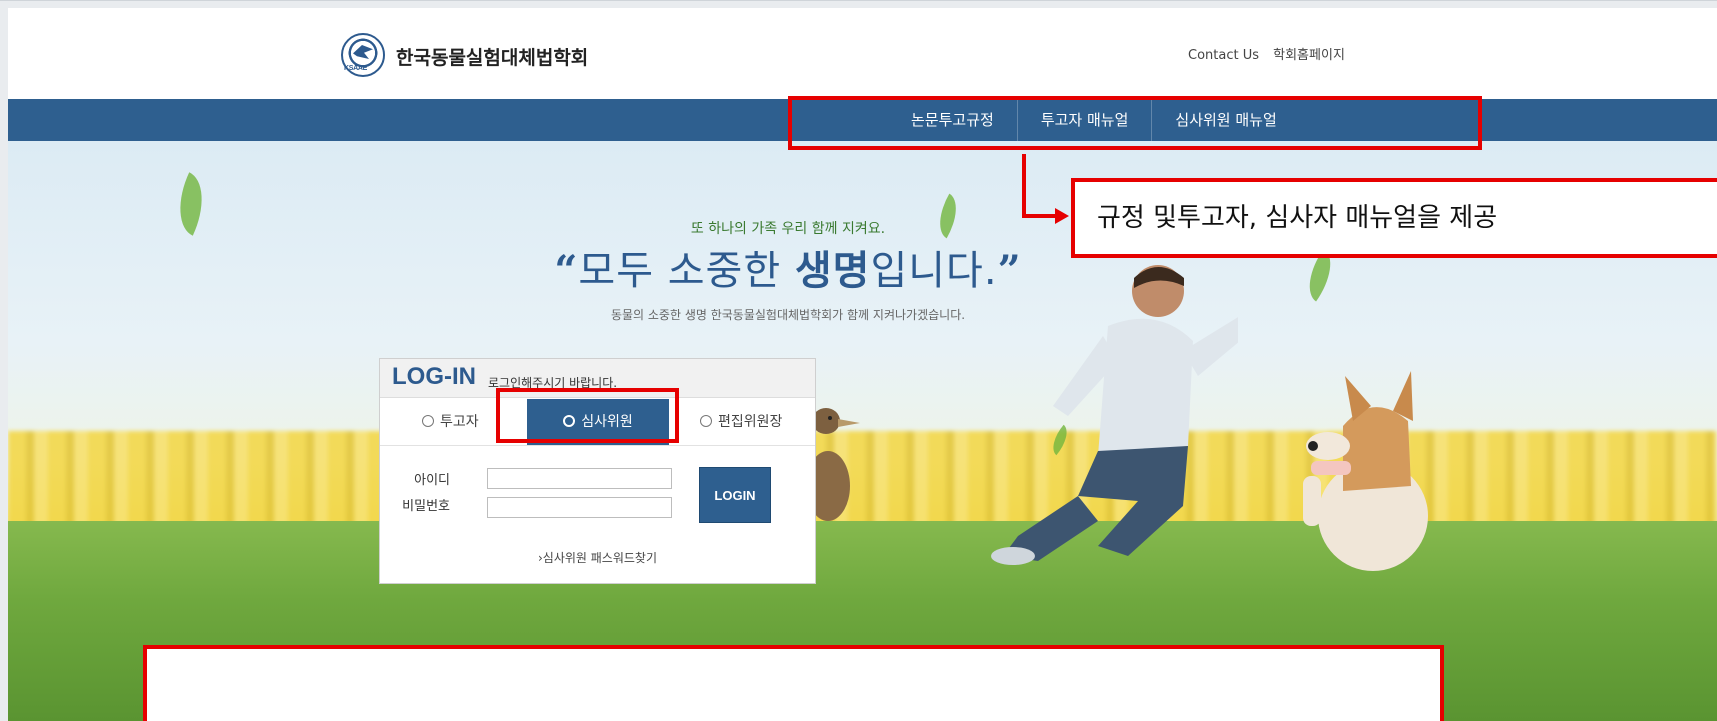 This screenshot has width=1717, height=721. What do you see at coordinates (426, 506) in the screenshot?
I see `password-label: 비밀번호` at bounding box center [426, 506].